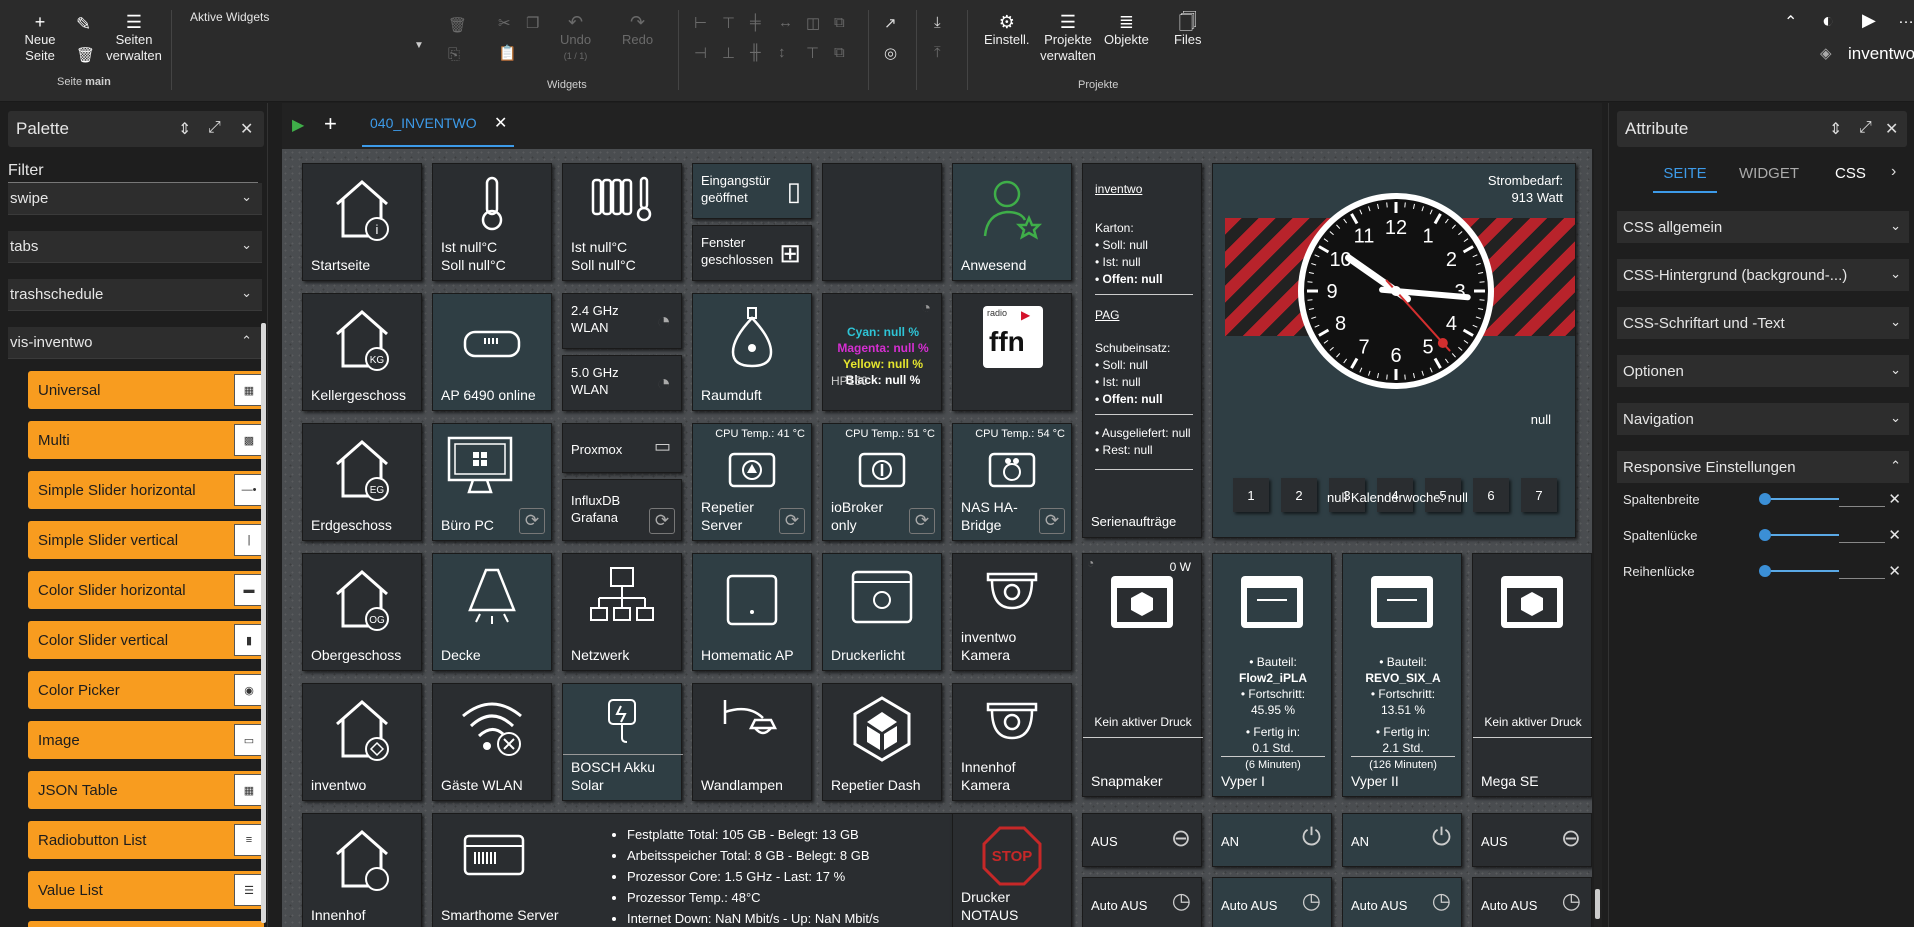 Image resolution: width=1914 pixels, height=927 pixels. What do you see at coordinates (135, 199) in the screenshot?
I see `palette-group-swipe: swipe ⌄` at bounding box center [135, 199].